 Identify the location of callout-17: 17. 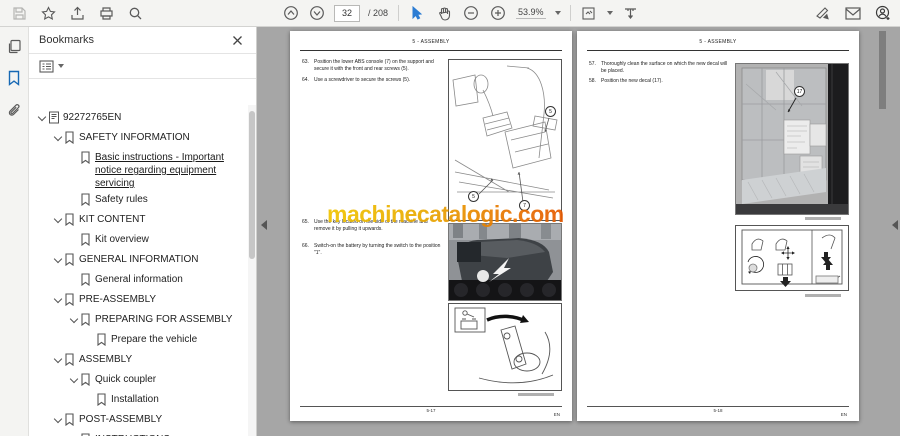
(799, 91).